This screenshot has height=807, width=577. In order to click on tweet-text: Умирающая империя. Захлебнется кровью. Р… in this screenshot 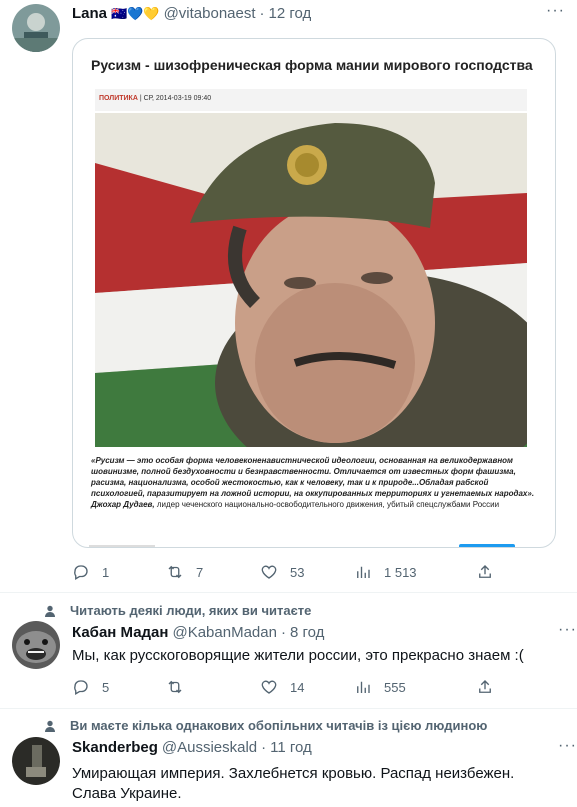, I will do `click(293, 783)`.